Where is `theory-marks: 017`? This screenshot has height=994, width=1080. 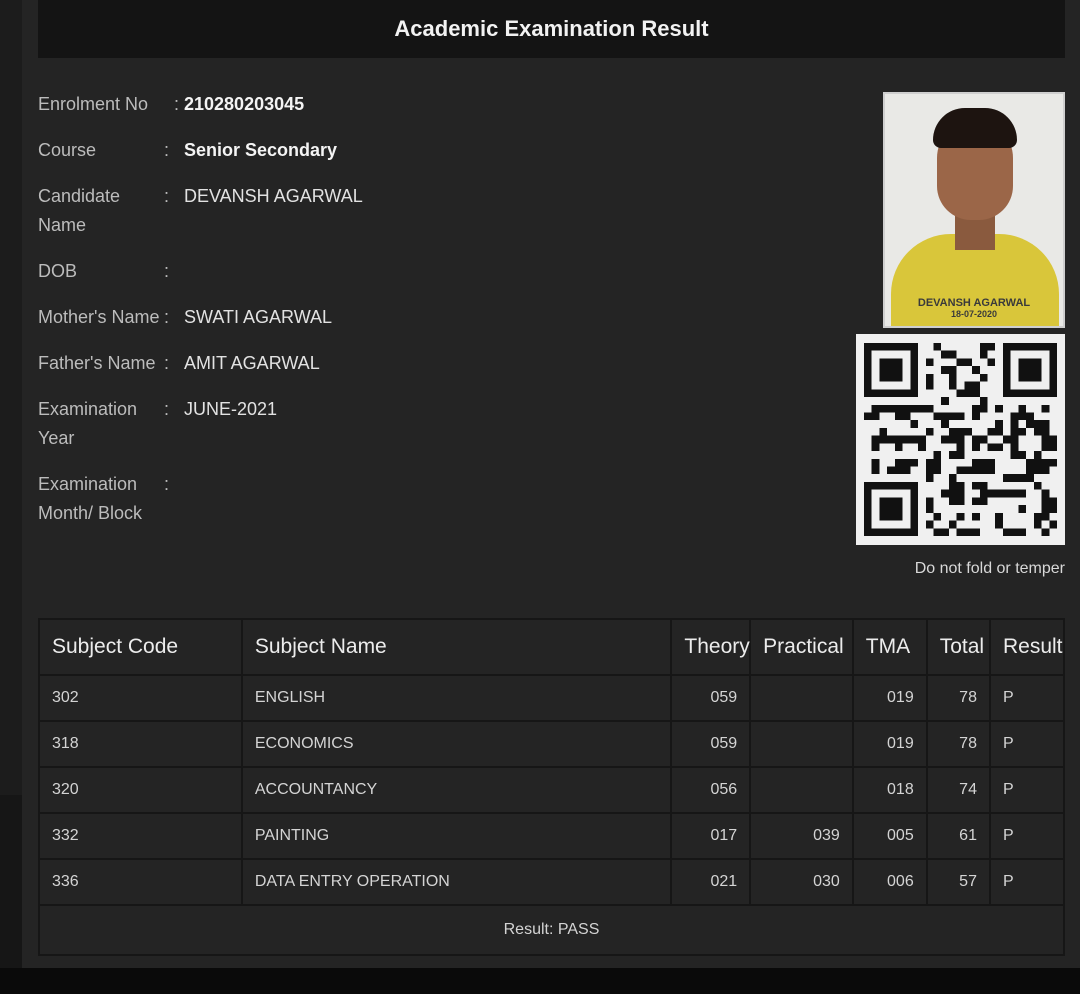 theory-marks: 017 is located at coordinates (711, 836).